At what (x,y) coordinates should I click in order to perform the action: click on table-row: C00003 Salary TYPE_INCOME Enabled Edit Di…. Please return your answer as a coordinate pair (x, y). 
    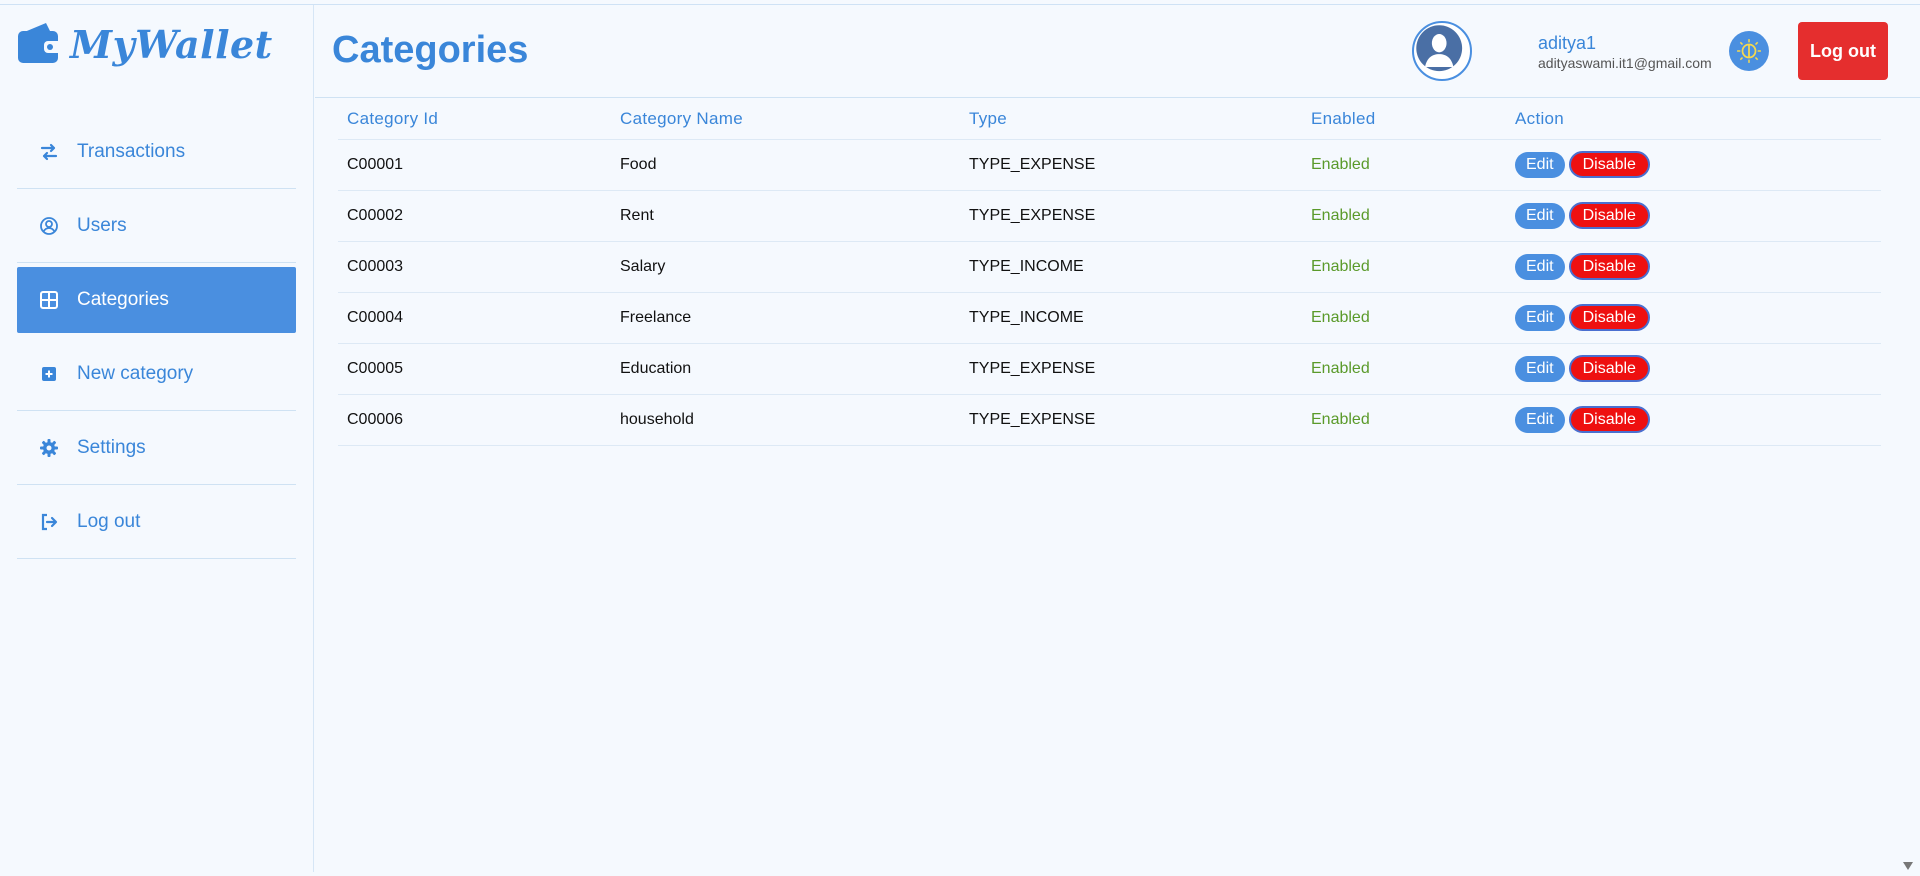
    Looking at the image, I should click on (1109, 267).